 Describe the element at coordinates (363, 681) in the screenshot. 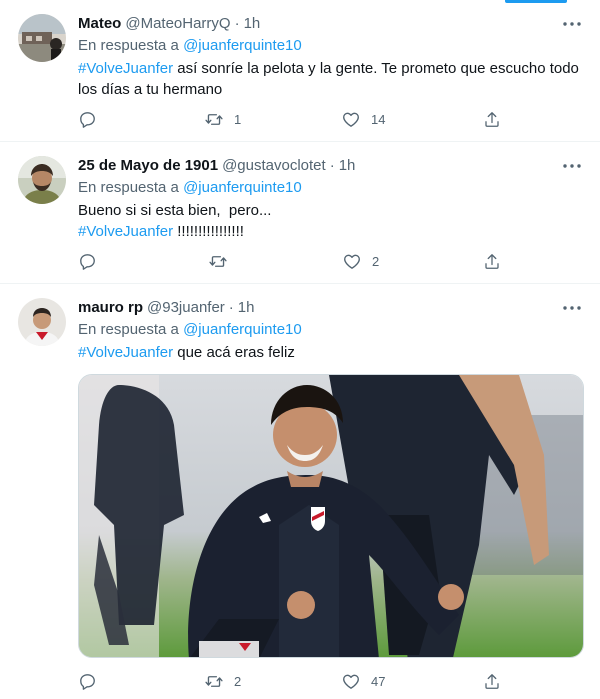

I see `like-button: 47` at that location.